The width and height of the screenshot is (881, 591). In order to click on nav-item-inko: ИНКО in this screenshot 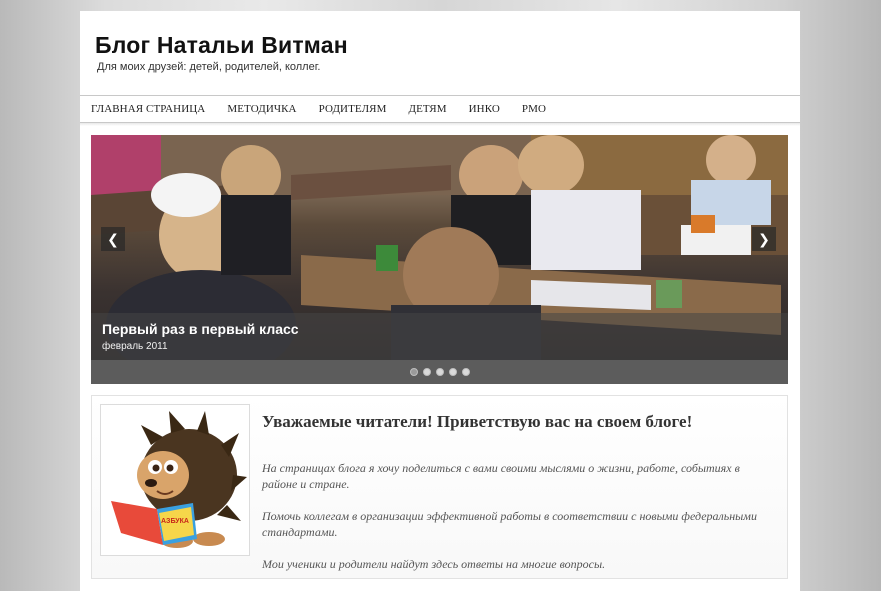, I will do `click(484, 109)`.